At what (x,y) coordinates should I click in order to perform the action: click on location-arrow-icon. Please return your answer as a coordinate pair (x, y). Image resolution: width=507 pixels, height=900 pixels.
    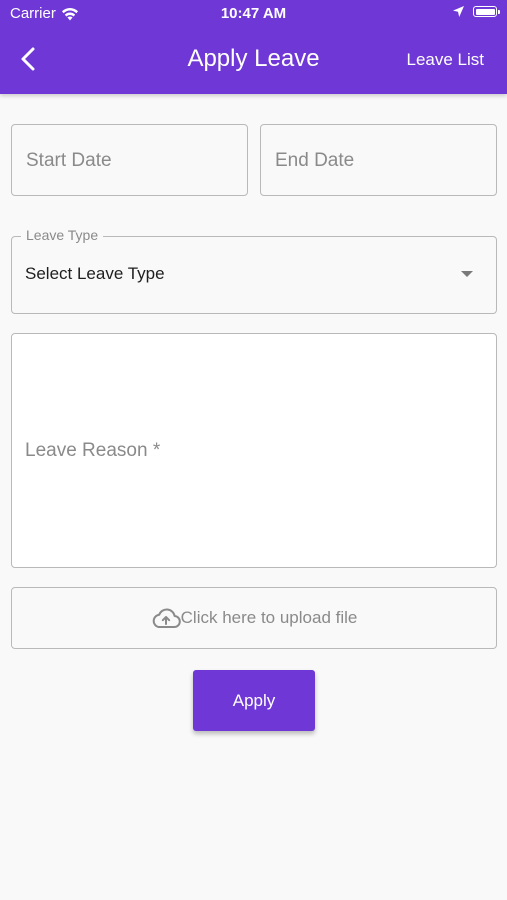
    Looking at the image, I should click on (458, 11).